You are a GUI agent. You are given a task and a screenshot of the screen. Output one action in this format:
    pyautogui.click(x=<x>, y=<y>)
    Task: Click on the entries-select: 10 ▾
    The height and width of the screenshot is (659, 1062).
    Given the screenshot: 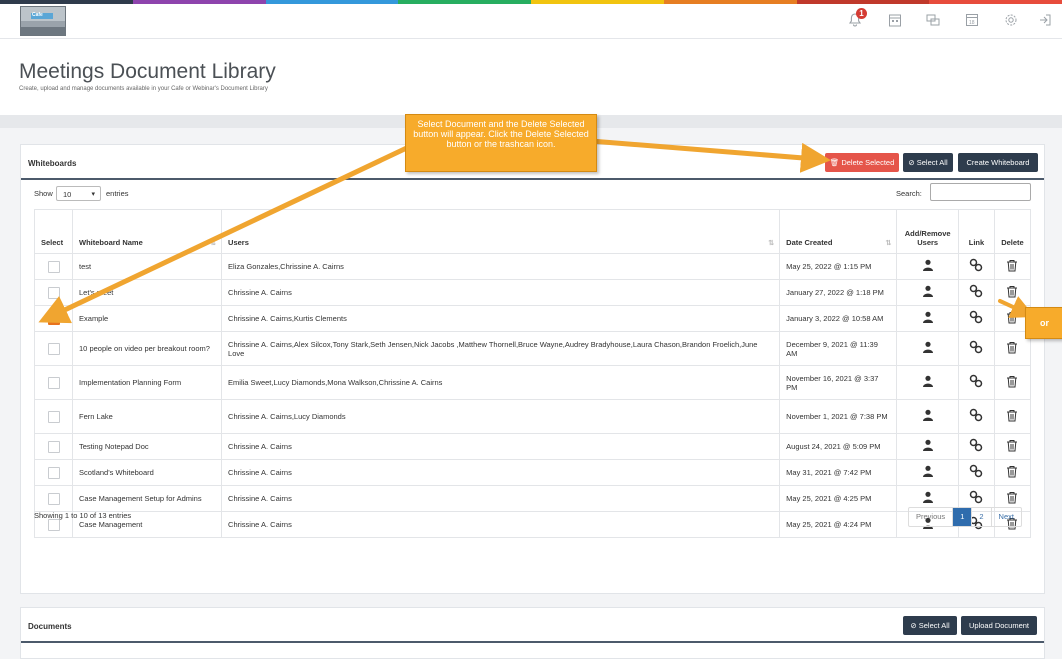 What is the action you would take?
    pyautogui.click(x=78, y=193)
    